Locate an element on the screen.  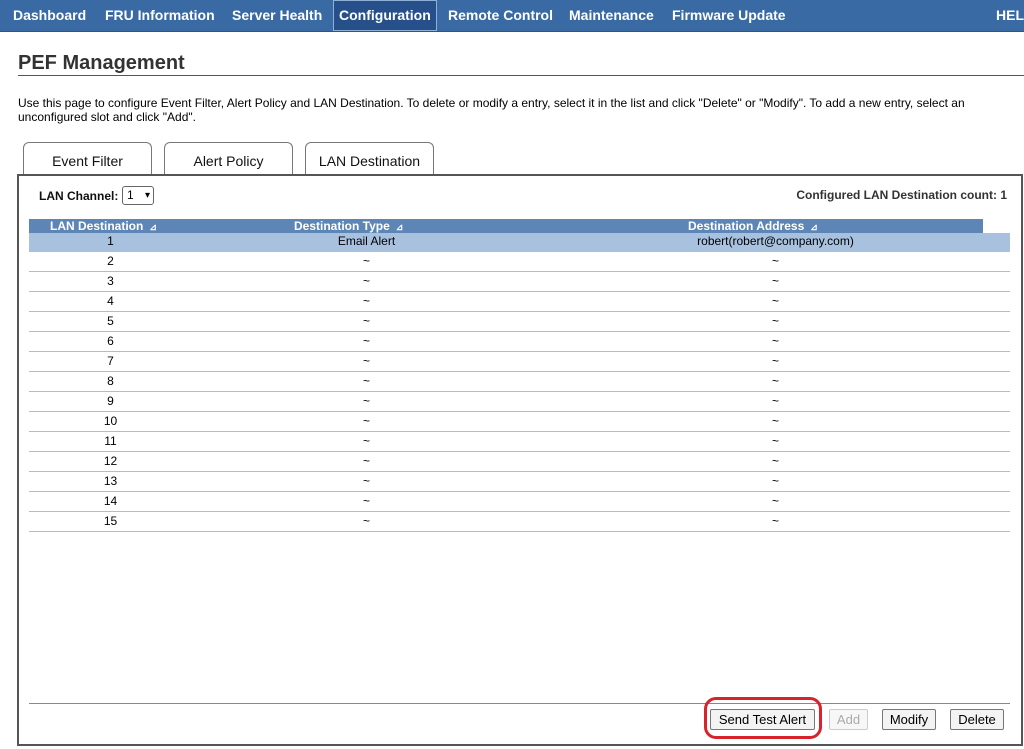
cell-lan-destination: 3 is located at coordinates (110, 281).